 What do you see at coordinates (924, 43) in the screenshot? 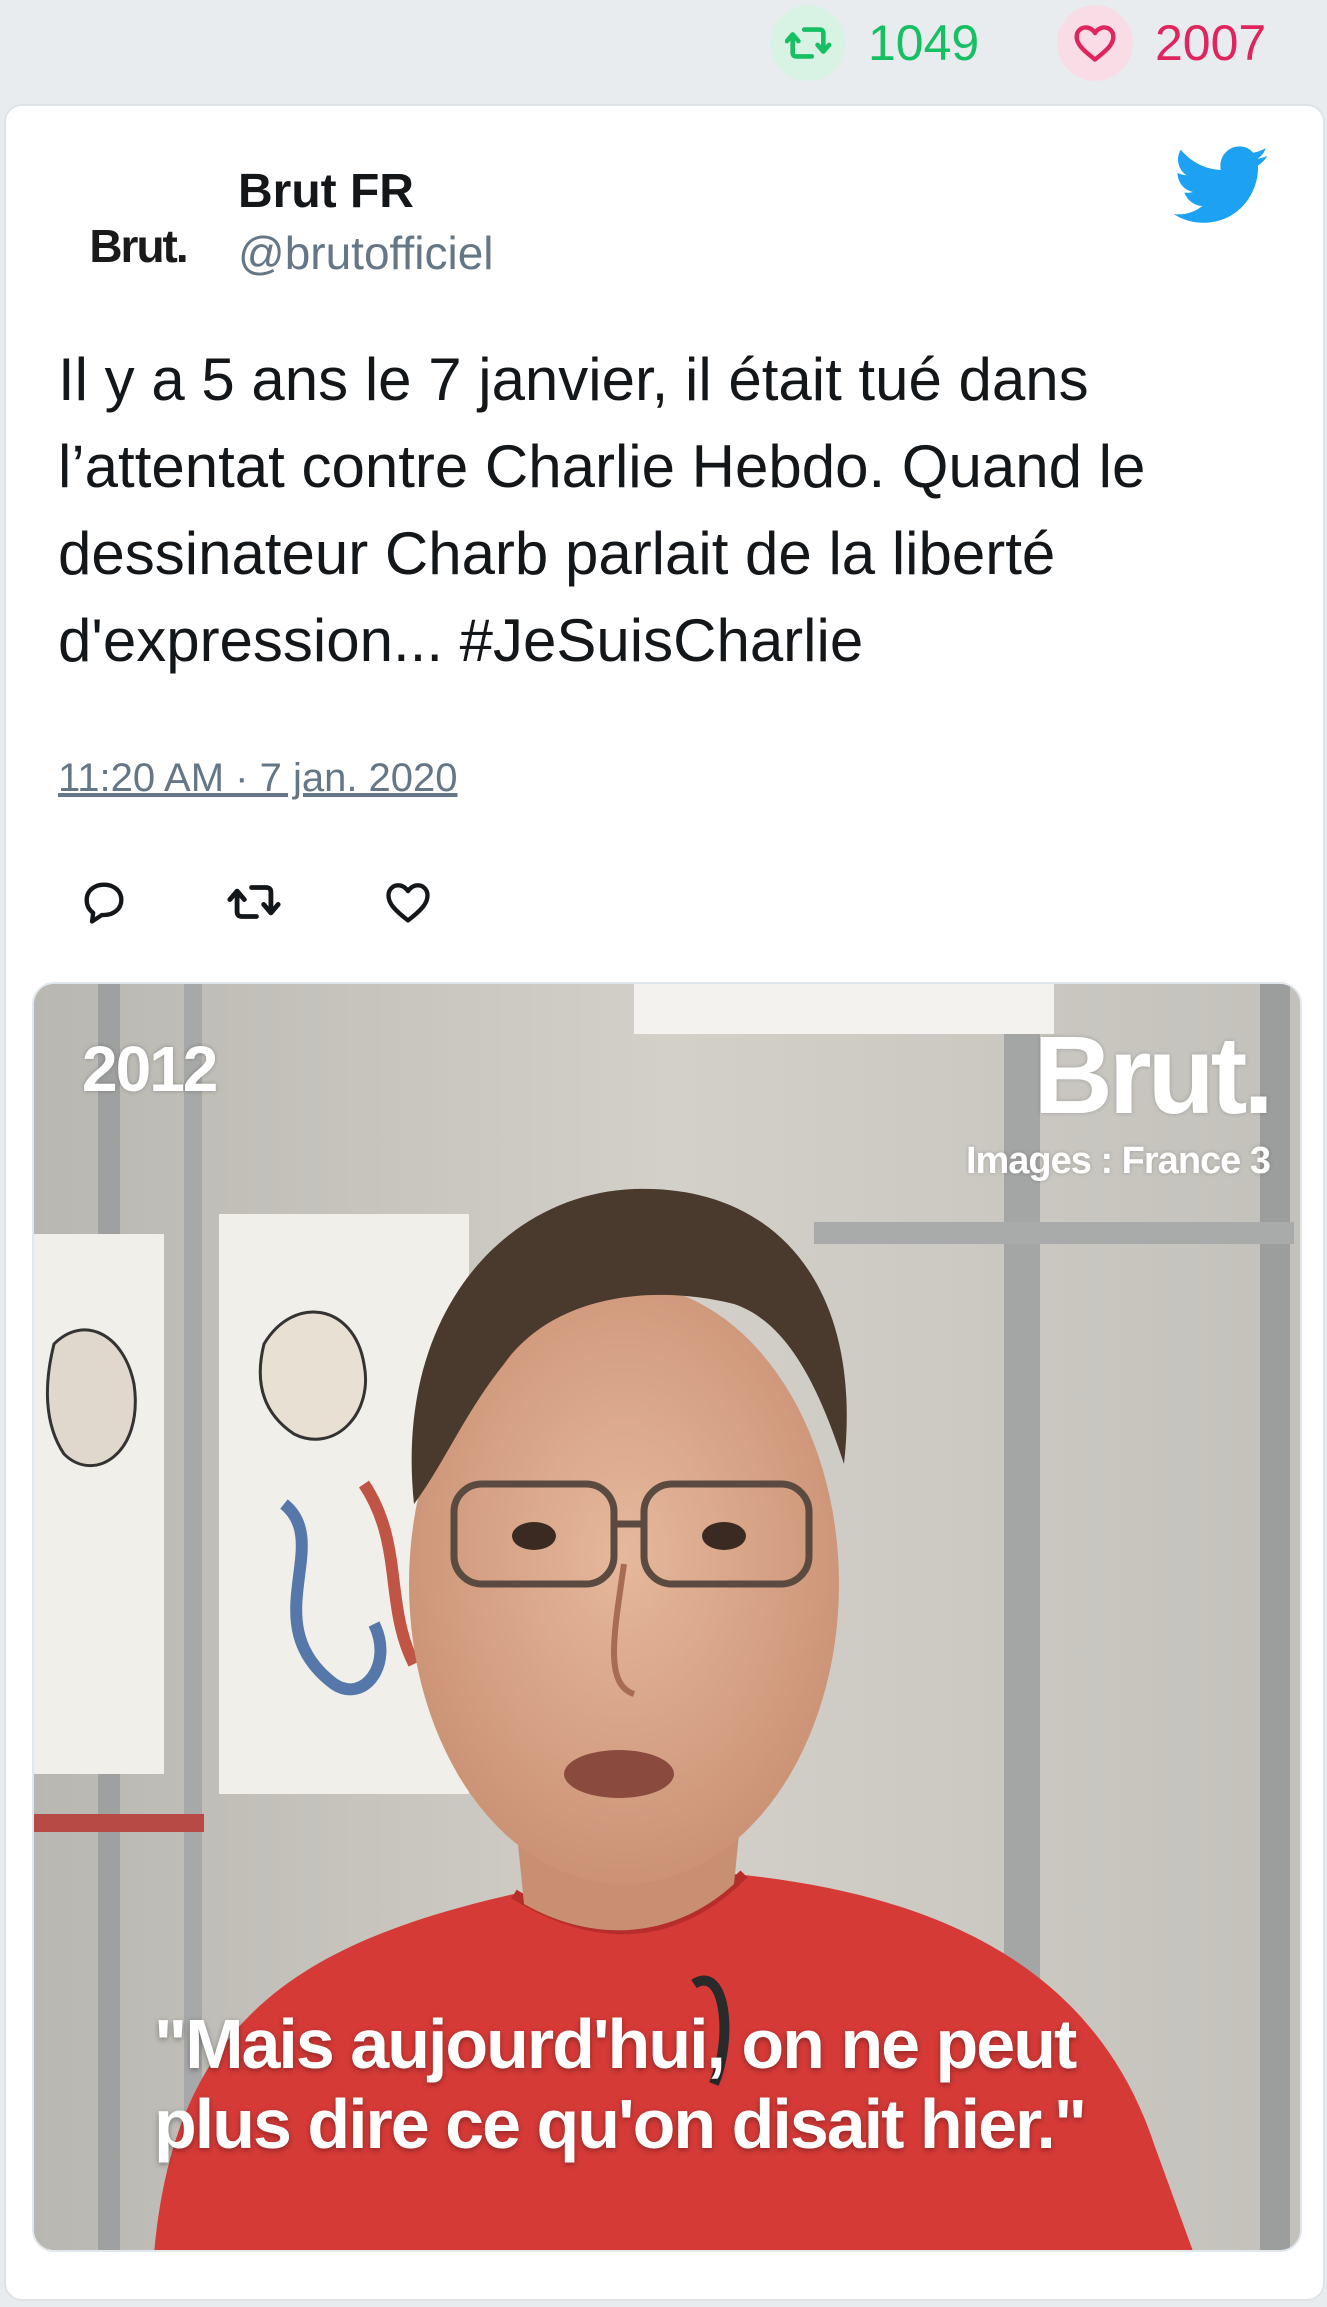
I see `retweet-count: 1049` at bounding box center [924, 43].